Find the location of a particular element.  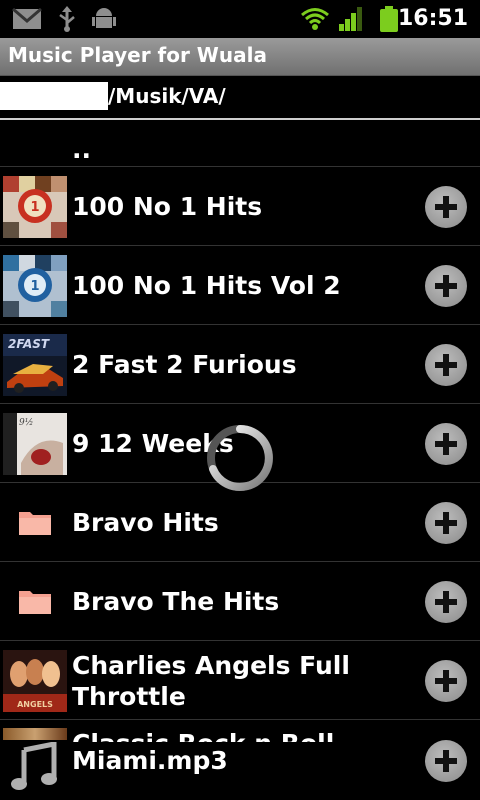

list-item-label: Bravo Hits is located at coordinates (145, 522).